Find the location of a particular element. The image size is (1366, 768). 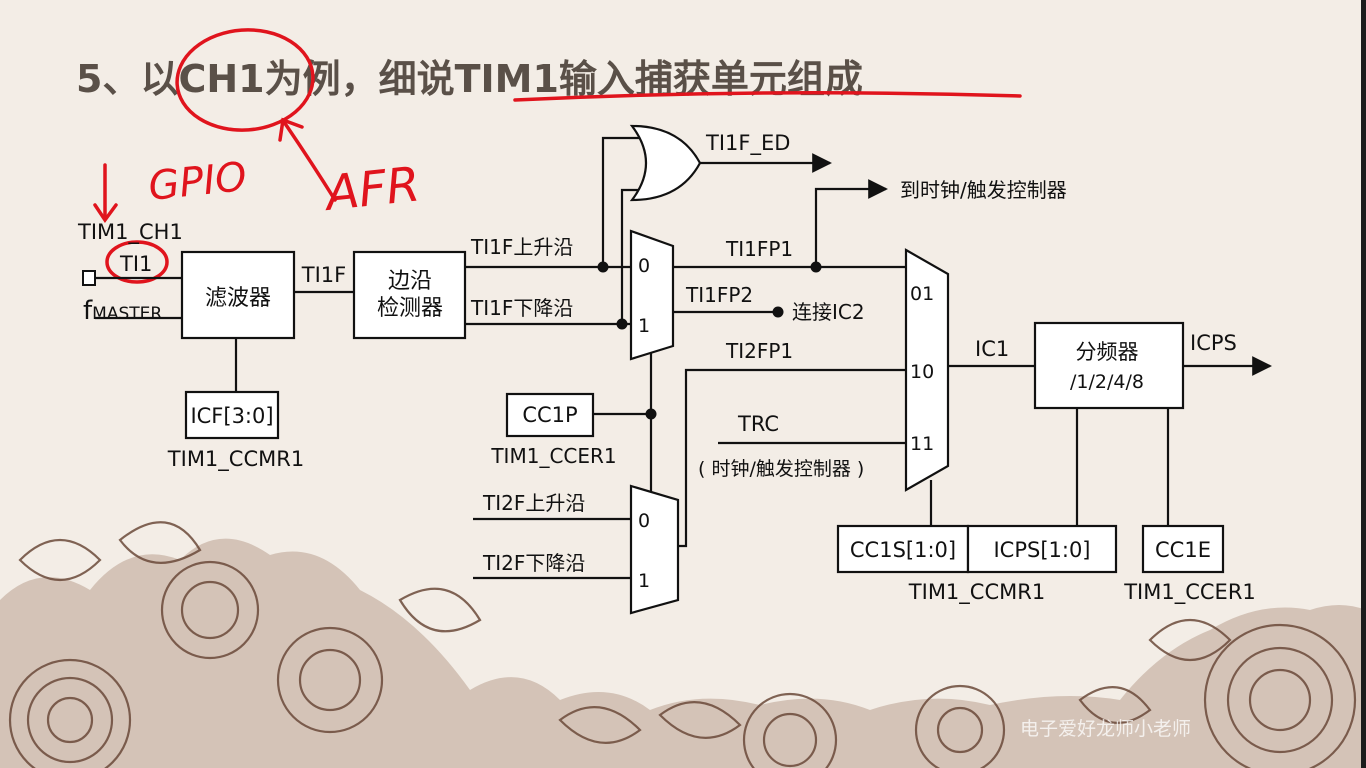

ccmr1-register-label: TIM1_CCMR1 is located at coordinates (976, 592).